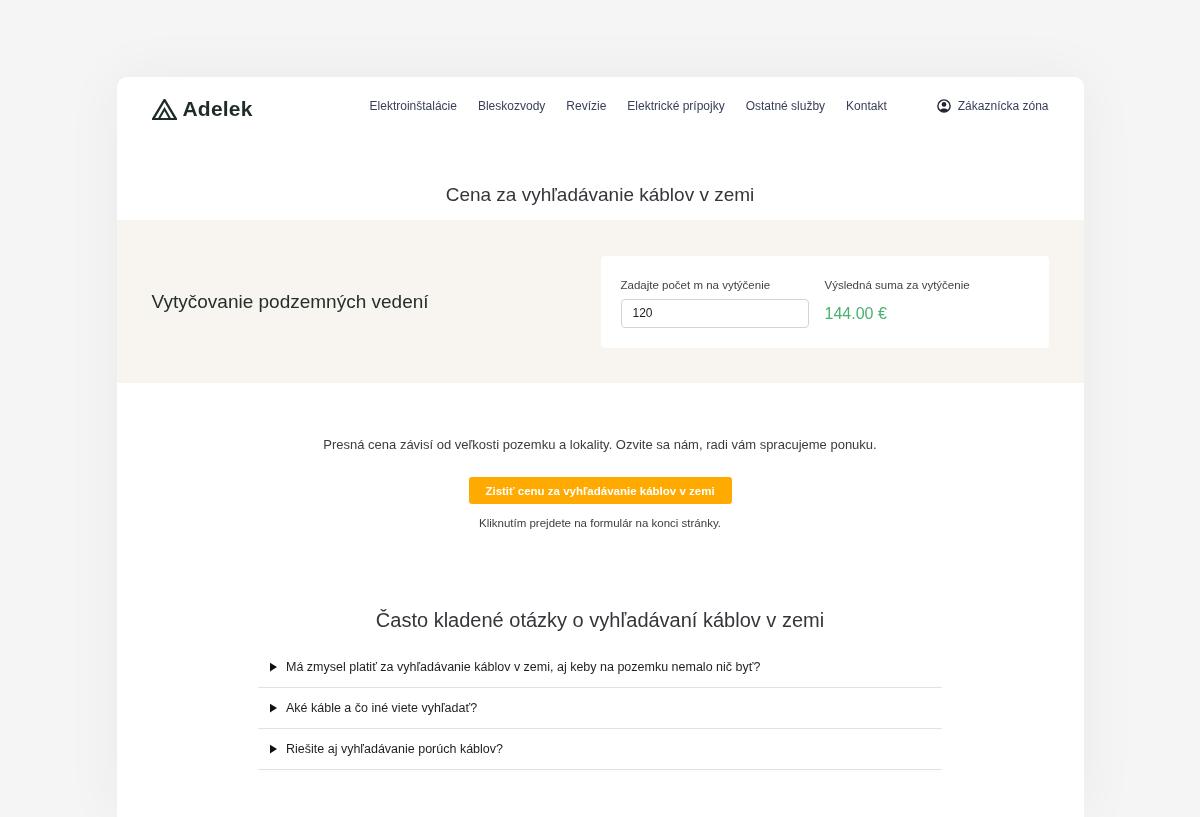 The width and height of the screenshot is (1200, 817). What do you see at coordinates (600, 445) in the screenshot?
I see `cta-text: Presná cena závisí od veľkosti pozemku a lokality. Ozvite sa nám, radi vám spracujeme ponuku.` at bounding box center [600, 445].